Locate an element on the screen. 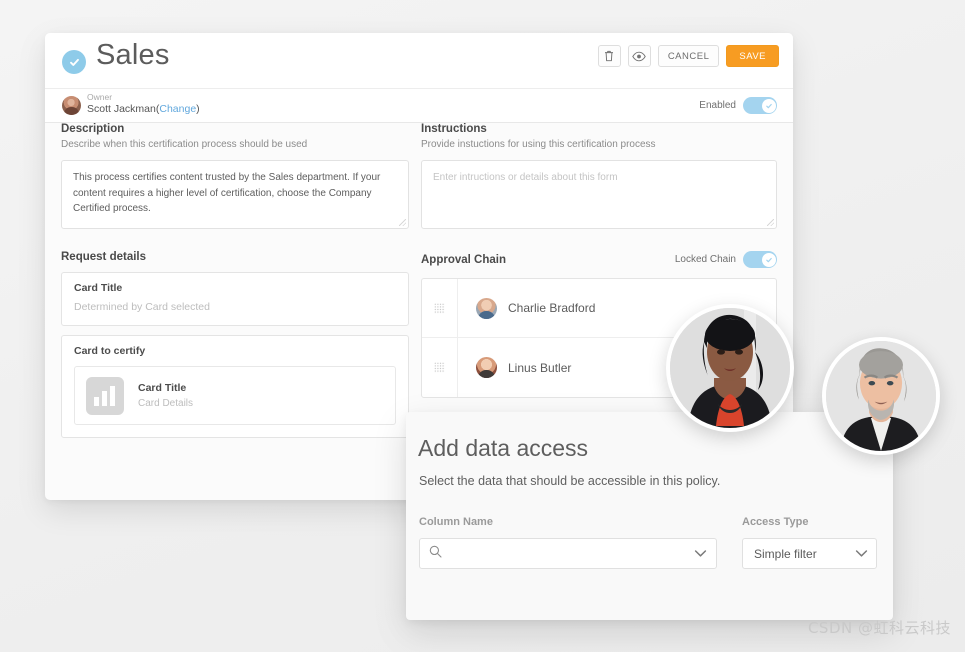 This screenshot has height=652, width=965. cancel-button: CANCEL is located at coordinates (688, 56).